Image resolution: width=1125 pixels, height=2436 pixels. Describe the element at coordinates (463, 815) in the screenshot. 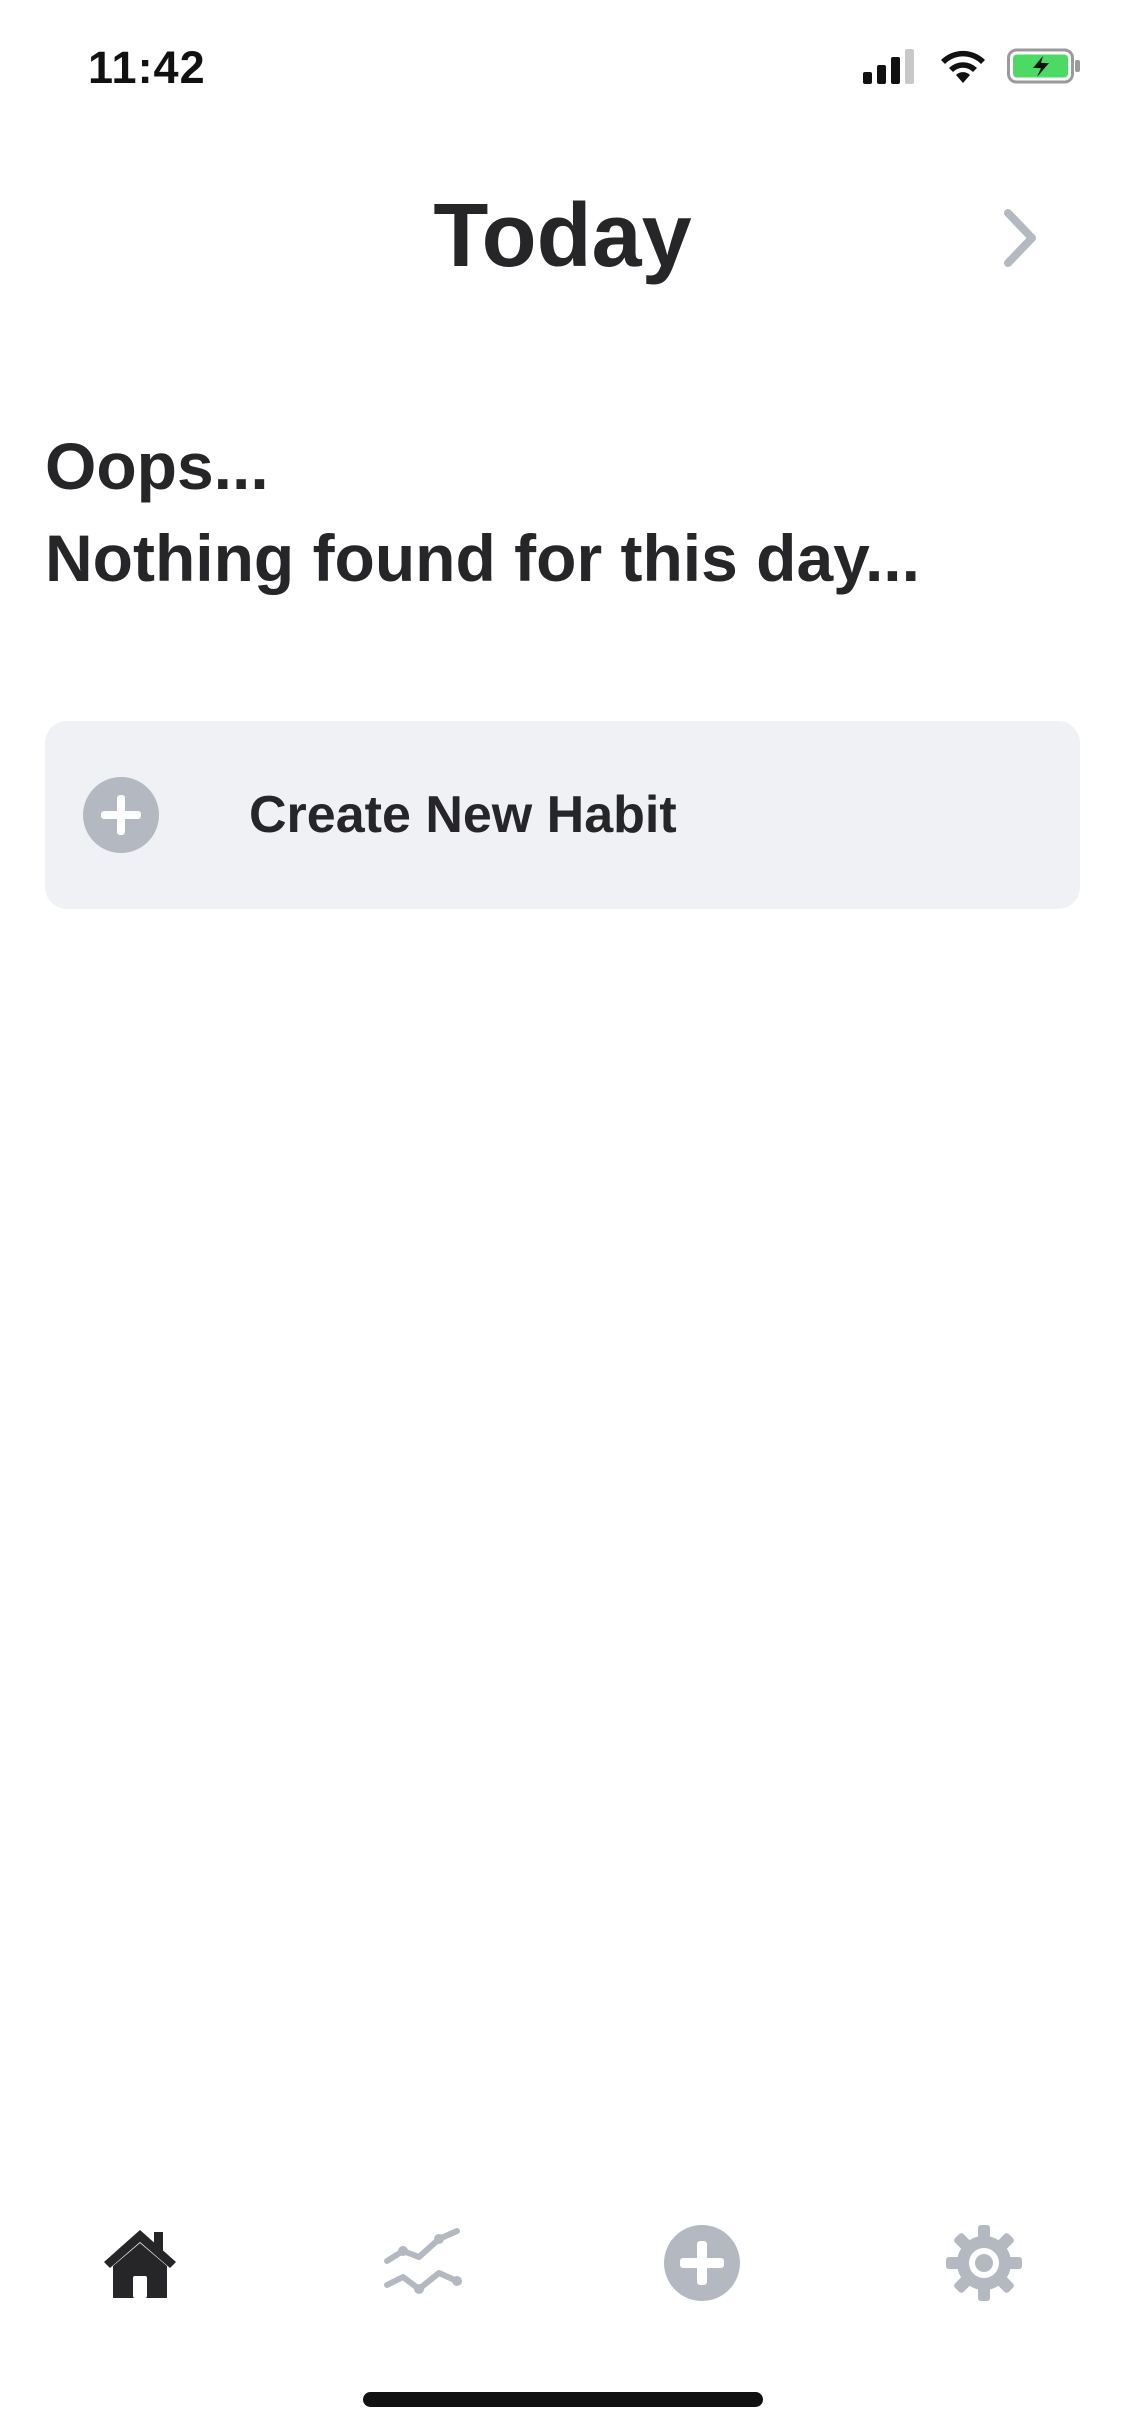

I see `create-new-habit-label: Create New Habit` at that location.